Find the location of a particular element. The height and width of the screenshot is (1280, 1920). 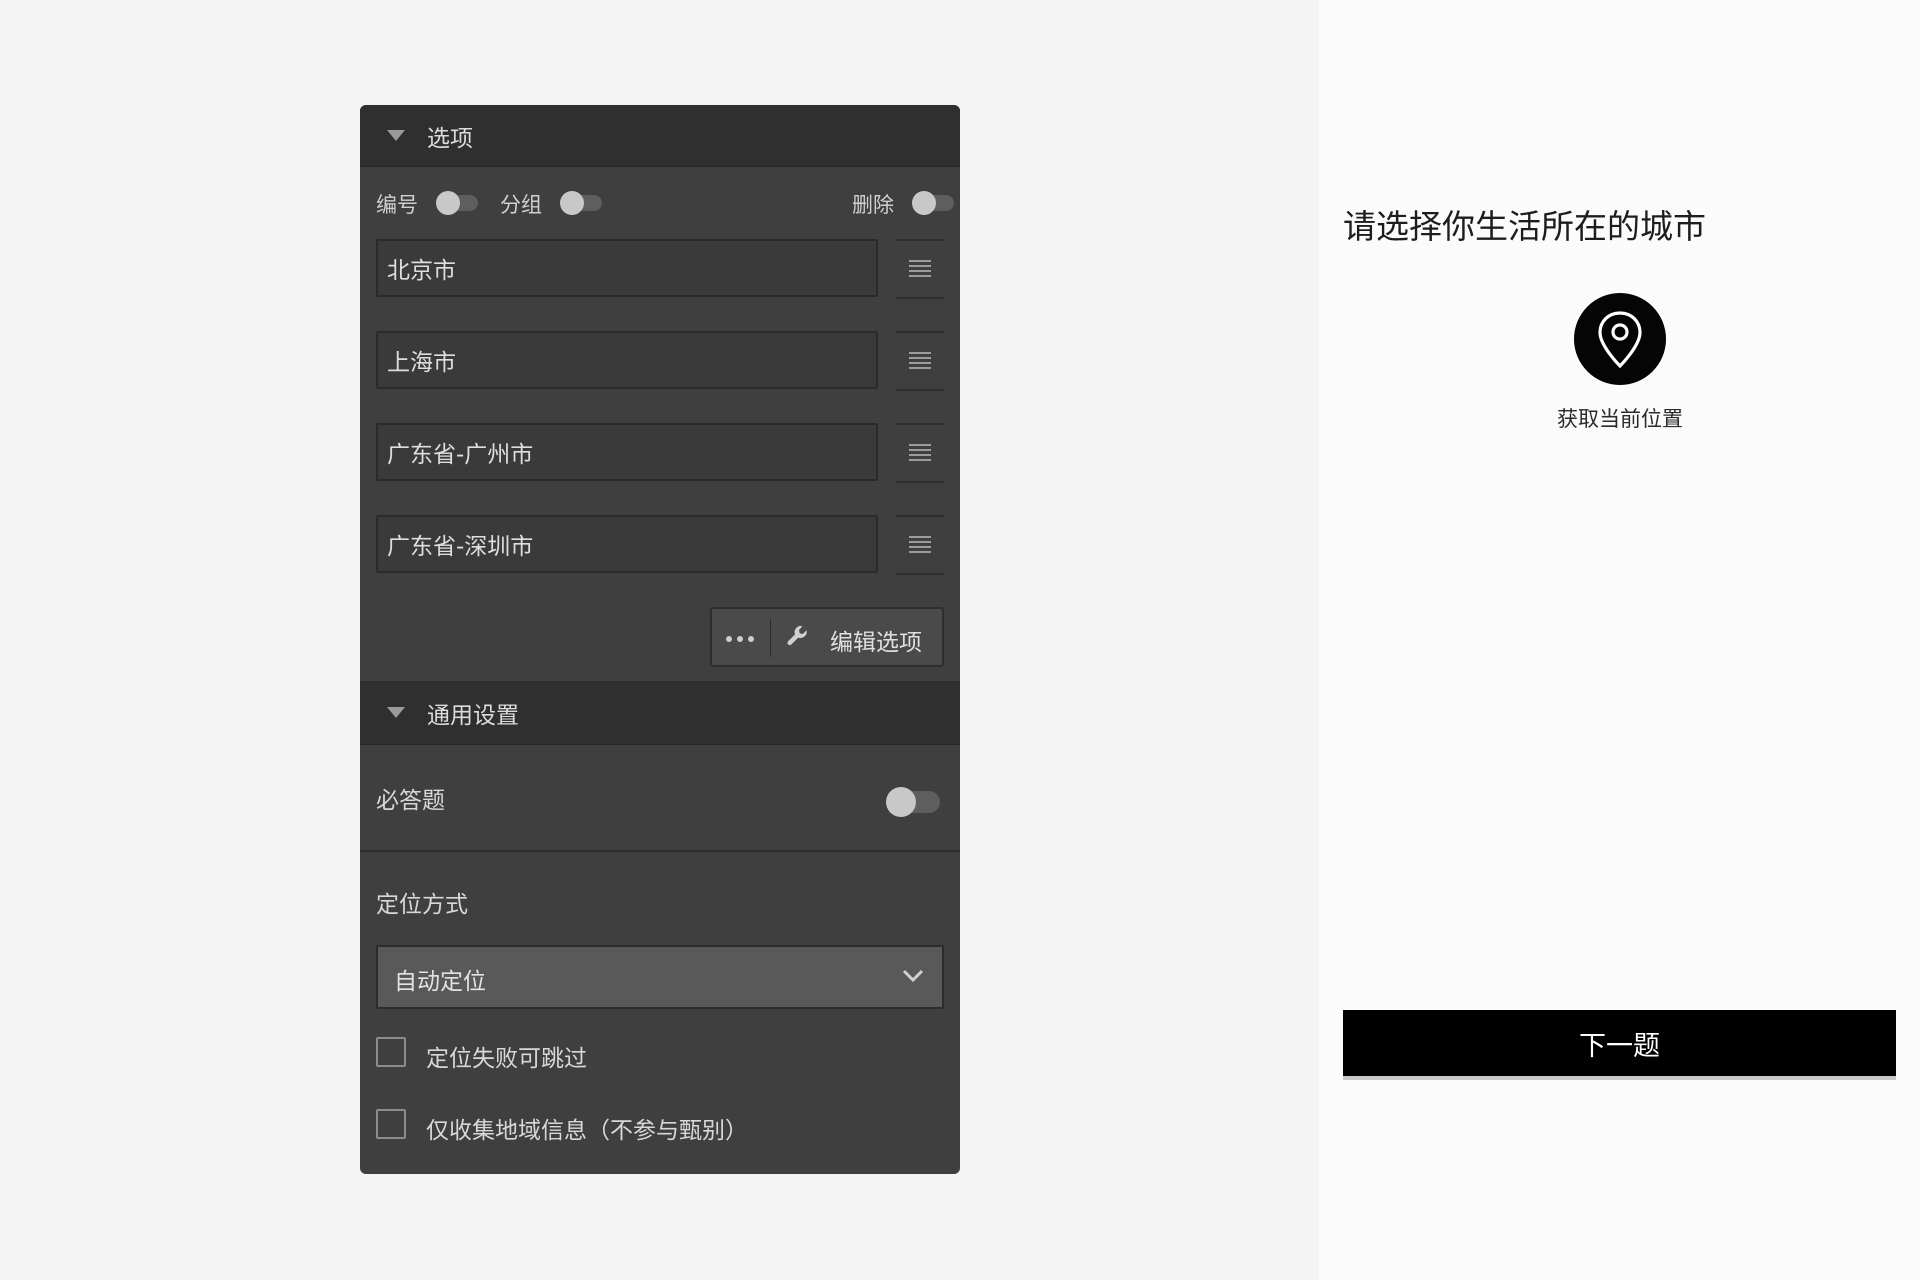

wrench-icon is located at coordinates (797, 635).